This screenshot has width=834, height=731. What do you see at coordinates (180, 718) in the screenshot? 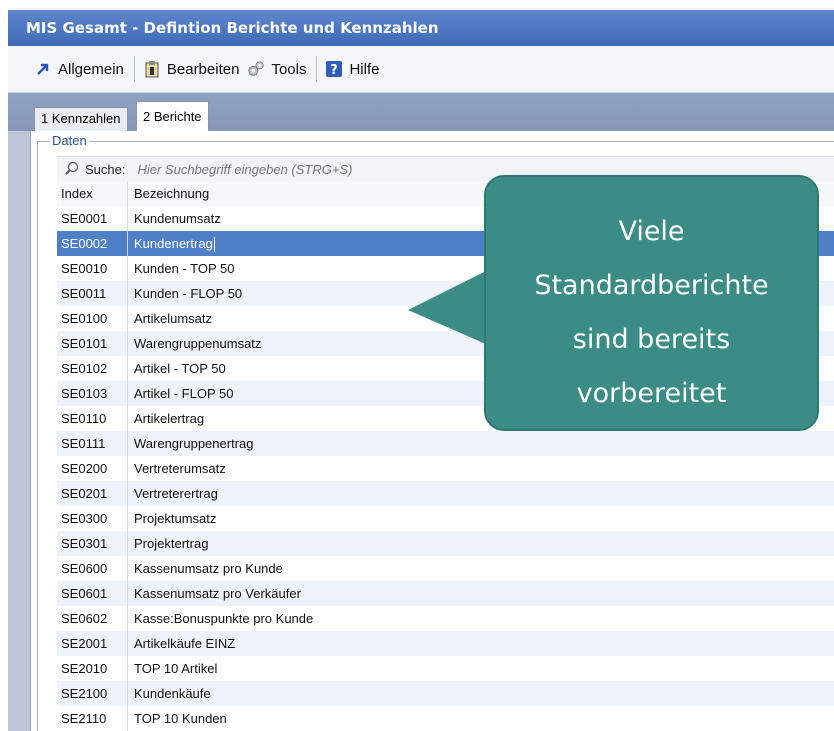
I see `cell-bezeichnung: TOP 10 Kunden` at bounding box center [180, 718].